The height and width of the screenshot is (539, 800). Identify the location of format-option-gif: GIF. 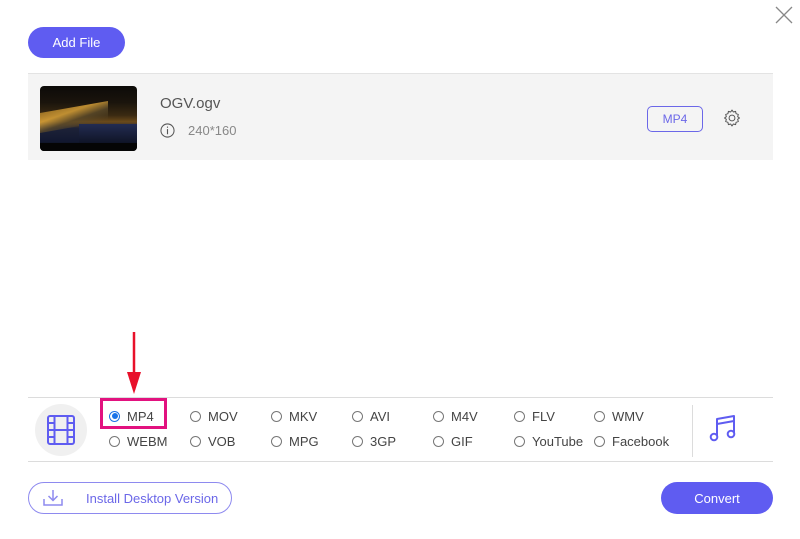
(453, 441).